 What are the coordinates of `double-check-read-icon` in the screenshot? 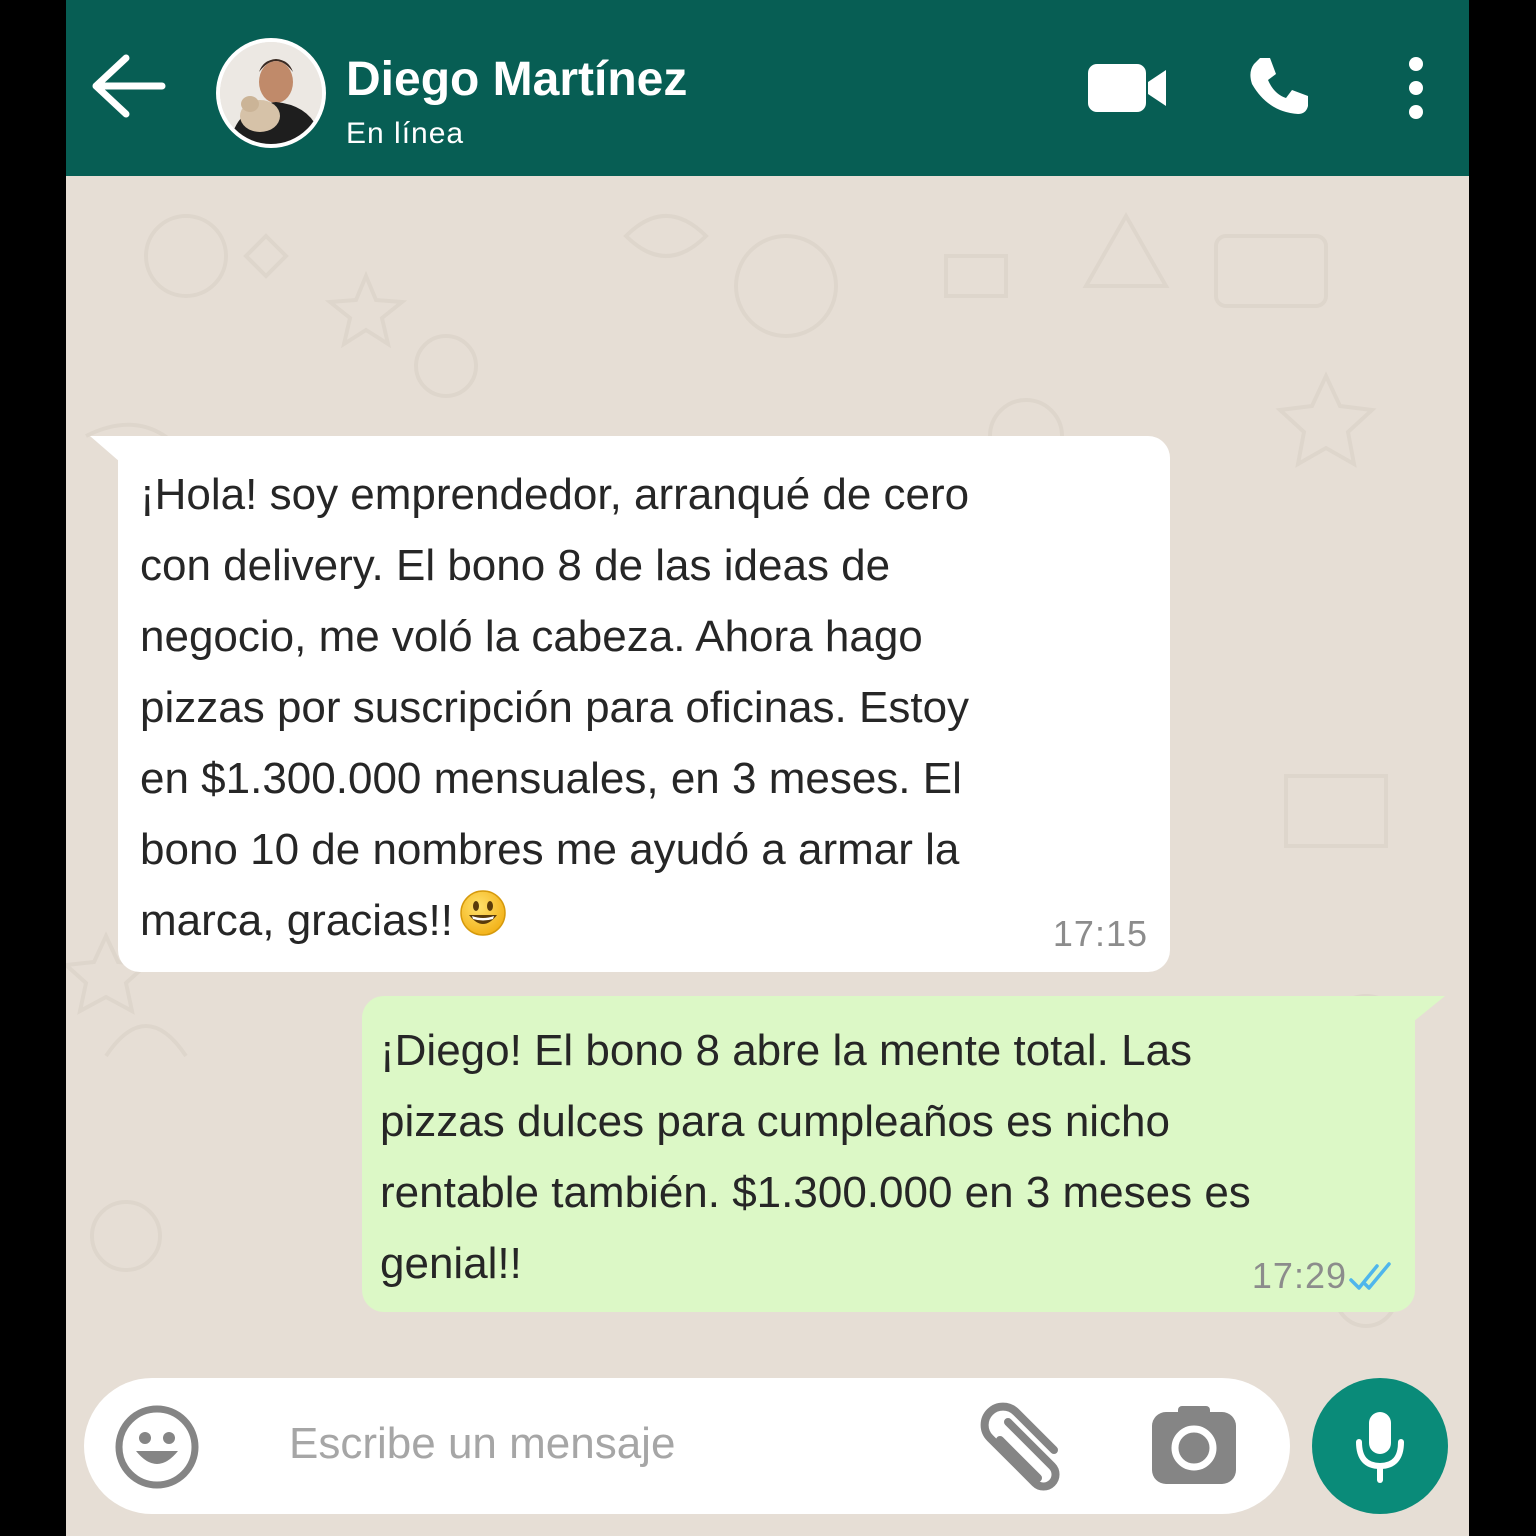 It's located at (1370, 1276).